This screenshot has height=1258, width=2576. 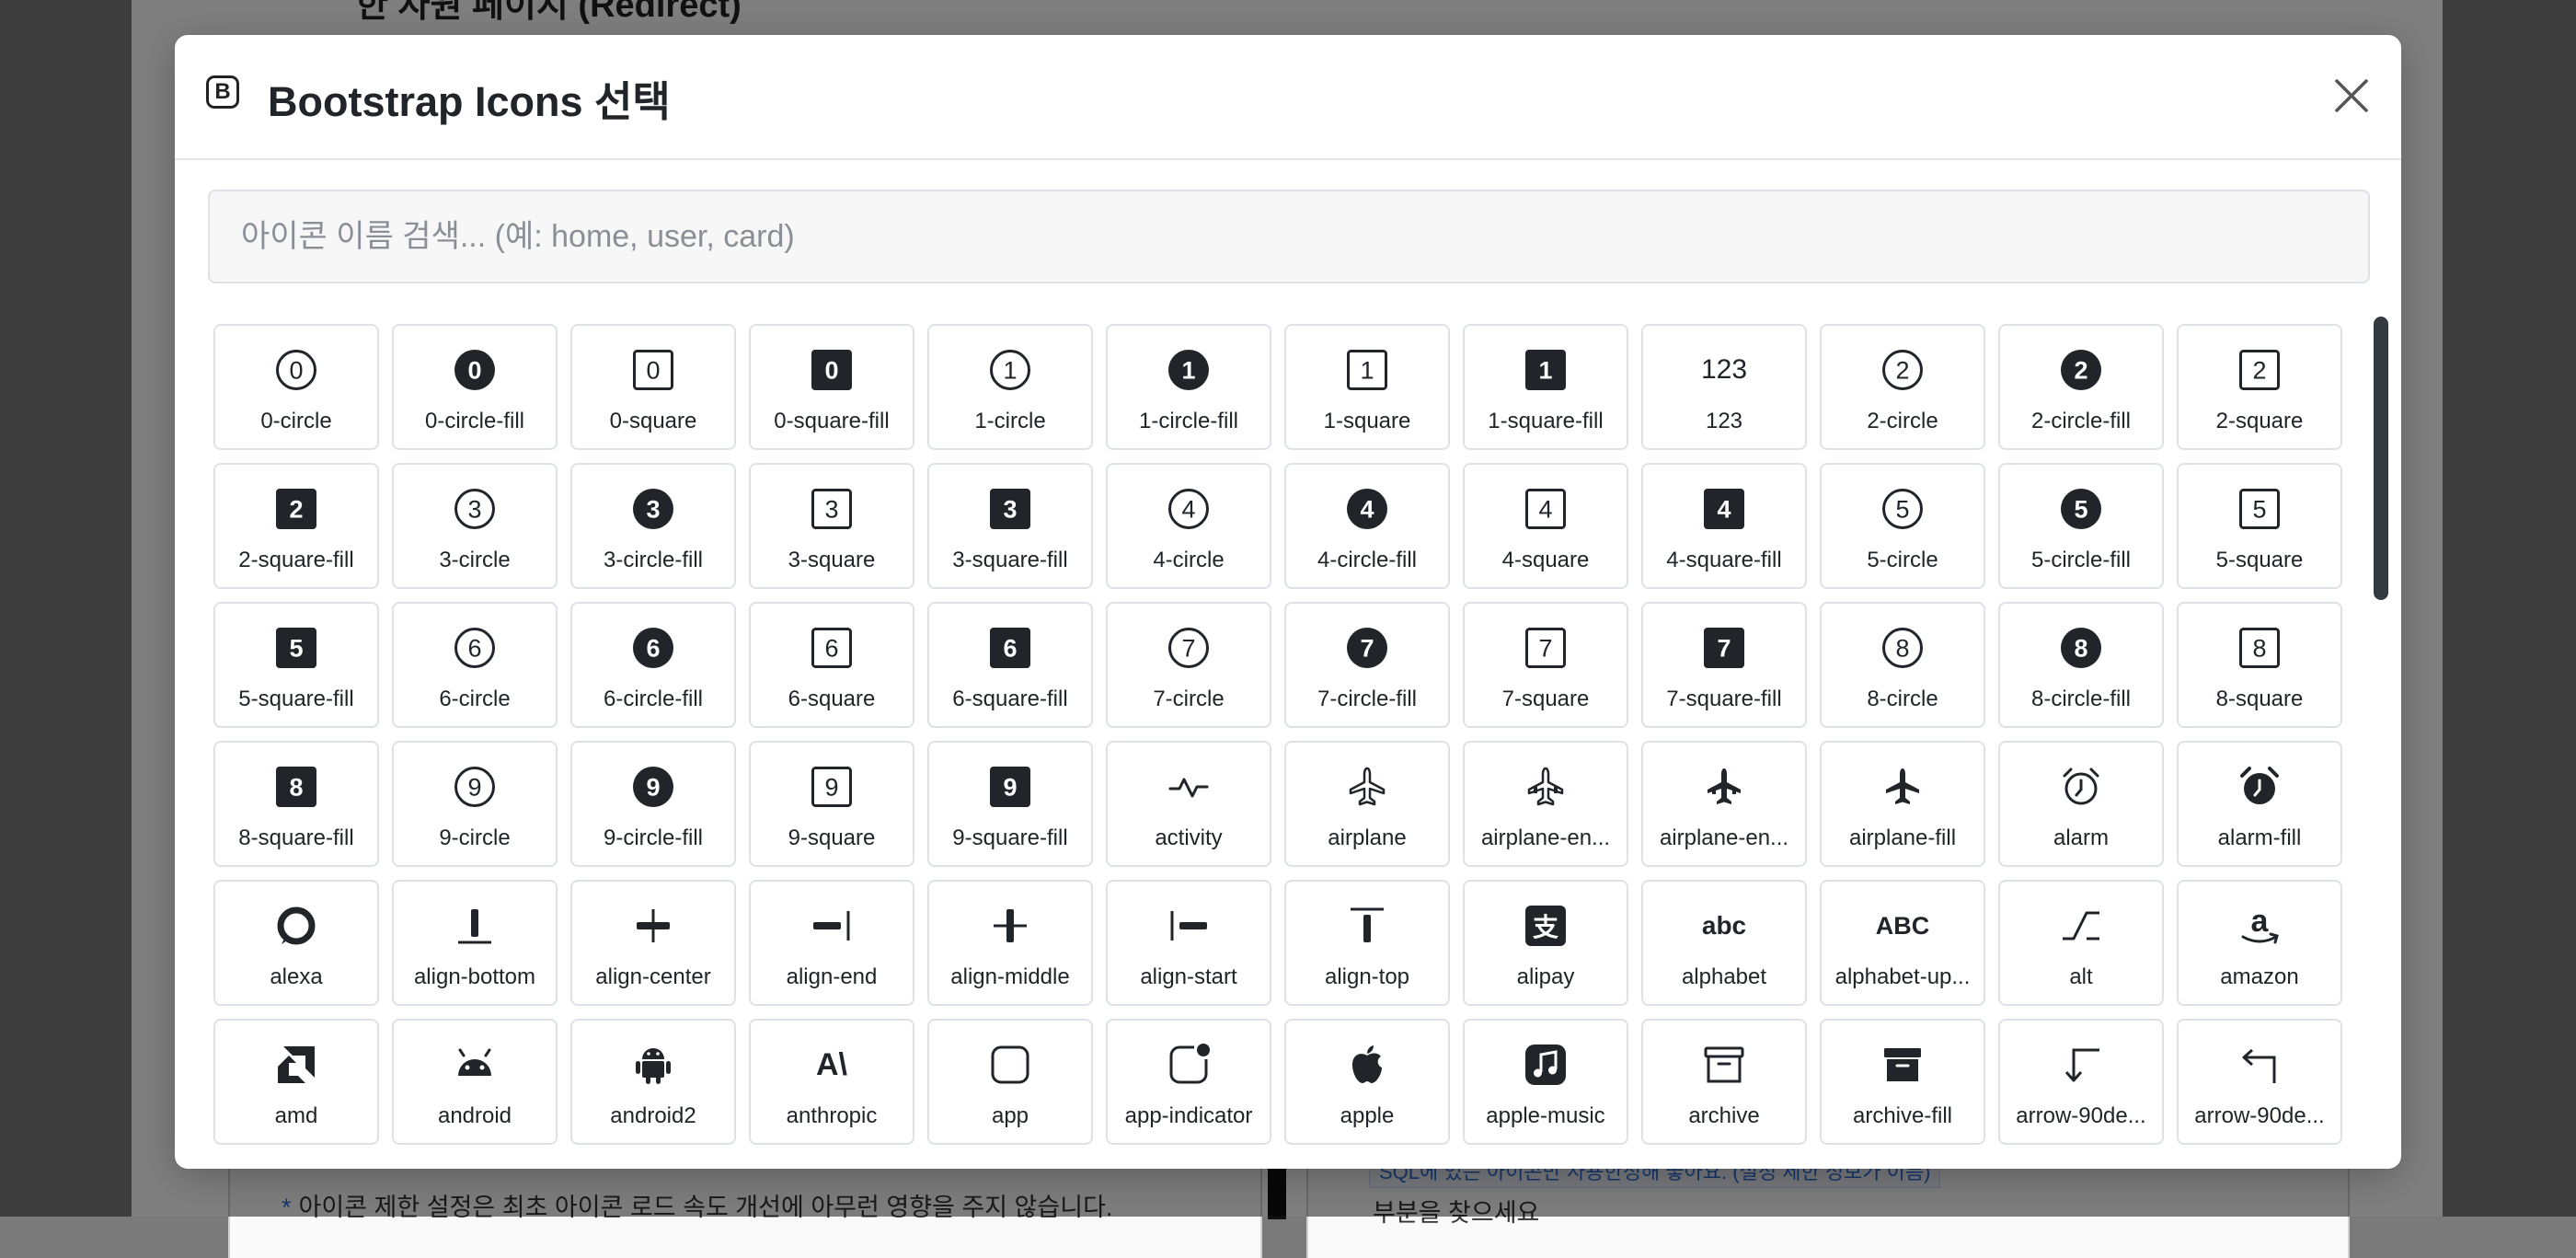 What do you see at coordinates (2081, 665) in the screenshot?
I see `icon-tile-8-circle-fill: 8 8-circle-fill` at bounding box center [2081, 665].